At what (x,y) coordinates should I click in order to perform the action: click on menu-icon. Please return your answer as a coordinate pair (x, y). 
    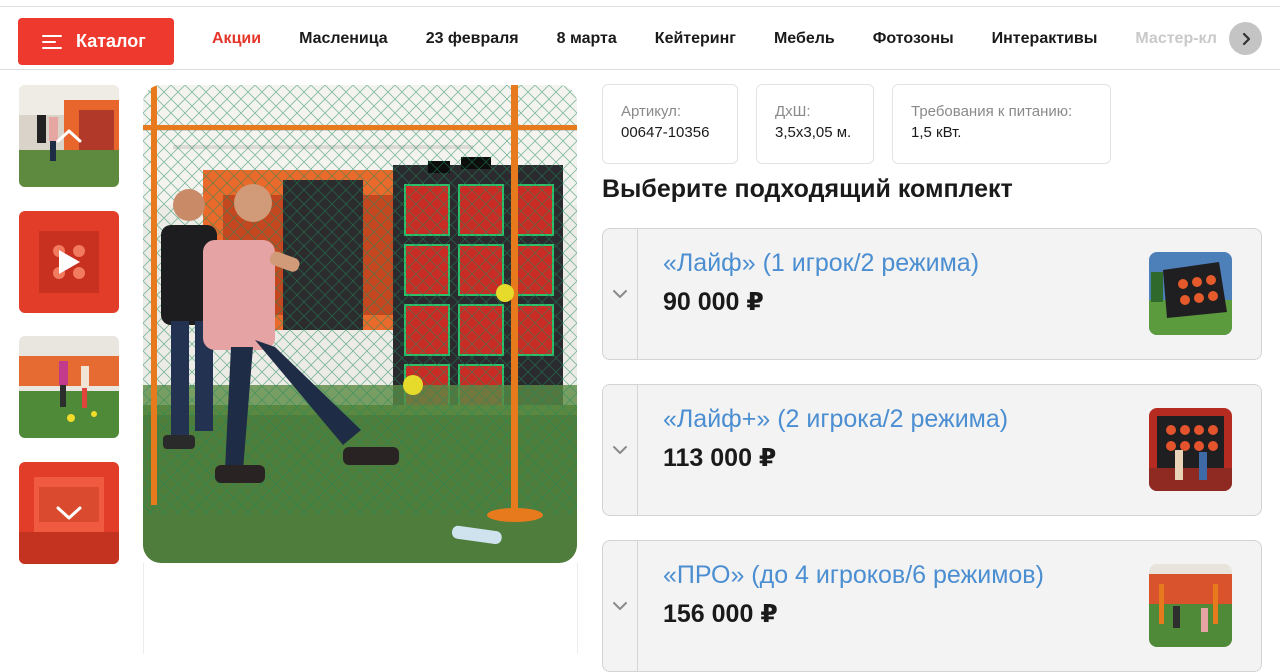
    Looking at the image, I should click on (52, 41).